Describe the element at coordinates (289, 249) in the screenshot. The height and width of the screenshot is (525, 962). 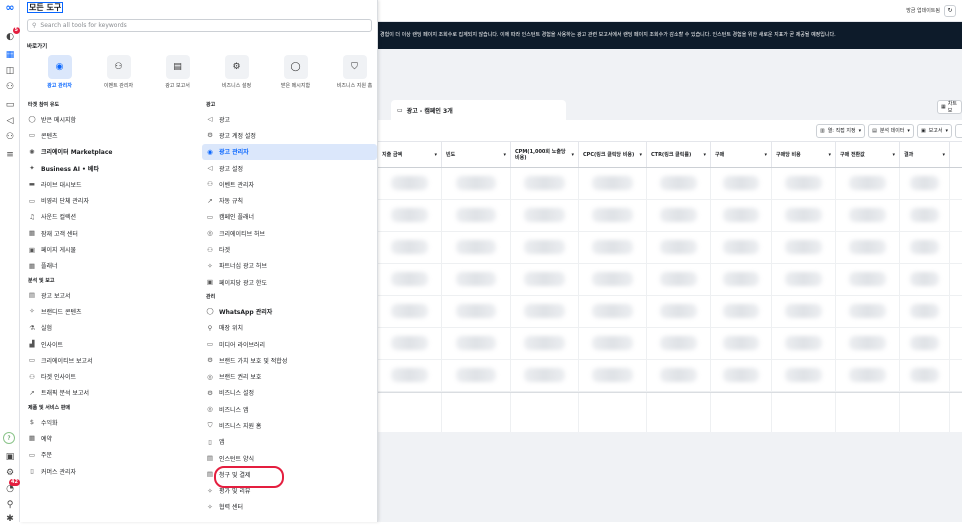
I see `menu-item: ⚇ 타겟` at that location.